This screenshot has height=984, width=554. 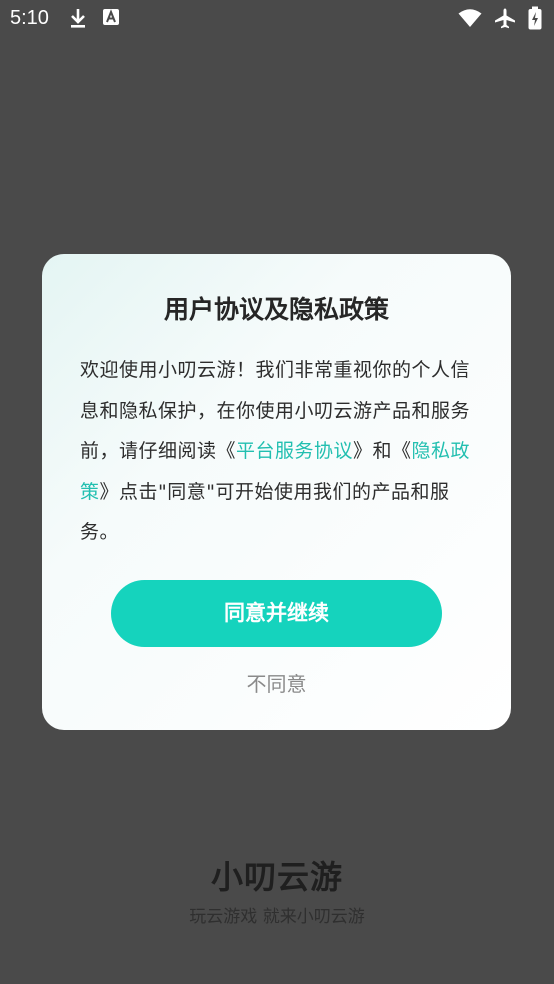 I want to click on status-bar: 5:10, so click(x=277, y=18).